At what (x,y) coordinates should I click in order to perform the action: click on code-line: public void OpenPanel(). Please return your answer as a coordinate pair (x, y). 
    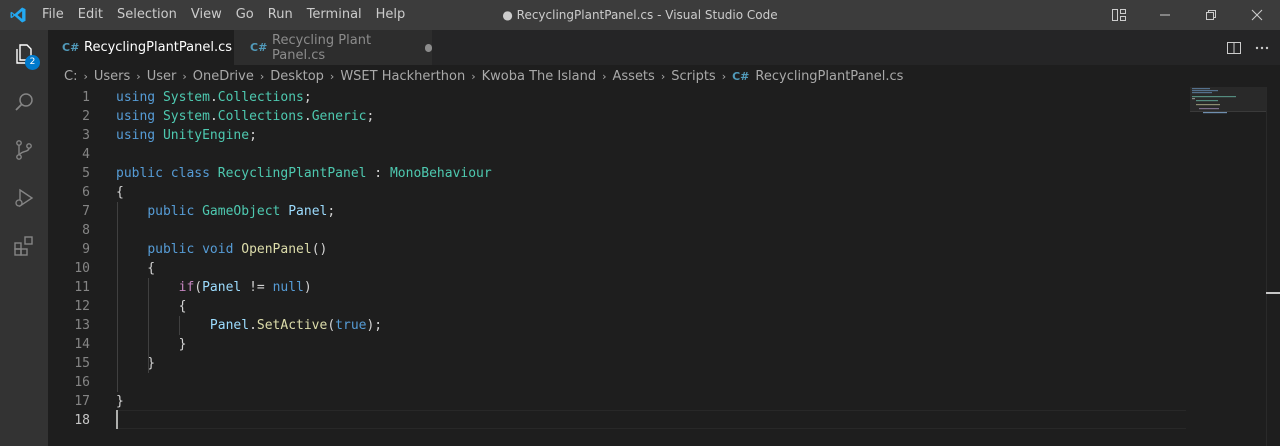
    Looking at the image, I should click on (221, 249).